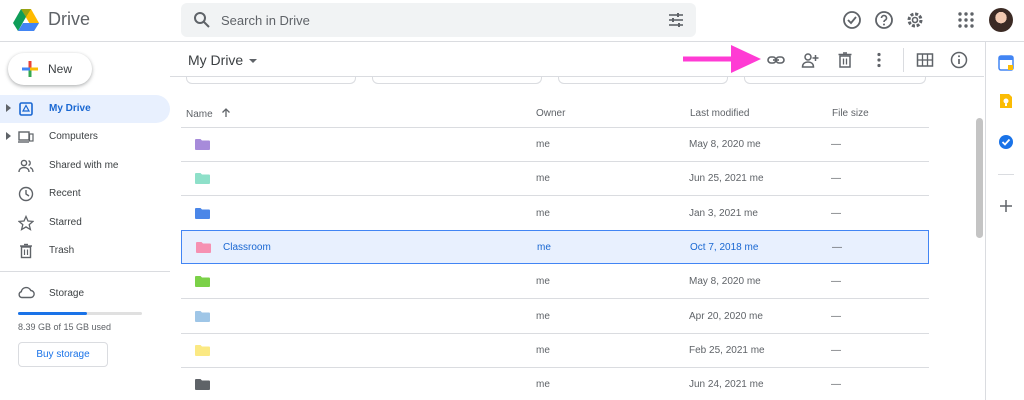  I want to click on search-bar, so click(438, 20).